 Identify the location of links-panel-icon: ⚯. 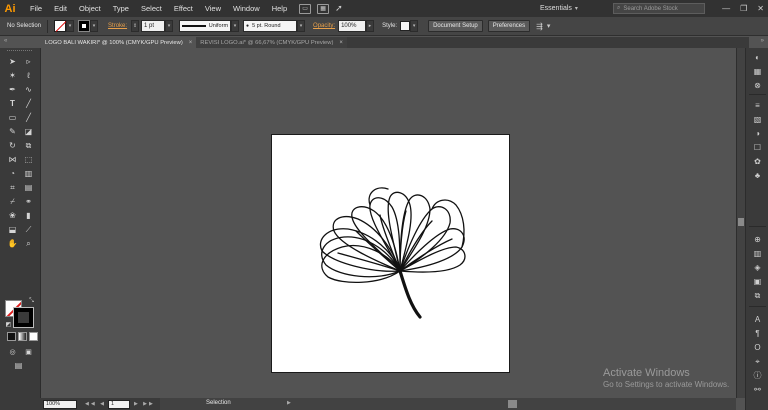
(757, 389).